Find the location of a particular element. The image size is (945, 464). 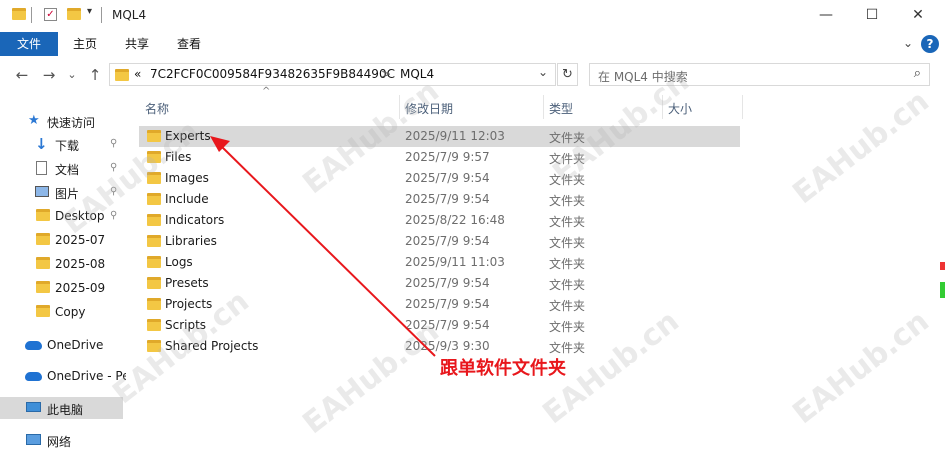

sidebar-item-onedrive-personal: OneDrive - Pe is located at coordinates (63, 376).